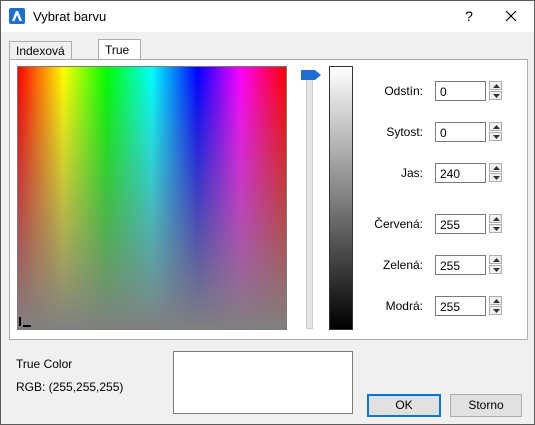 This screenshot has width=535, height=425. Describe the element at coordinates (20, 321) in the screenshot. I see `crosshair-vertical` at that location.